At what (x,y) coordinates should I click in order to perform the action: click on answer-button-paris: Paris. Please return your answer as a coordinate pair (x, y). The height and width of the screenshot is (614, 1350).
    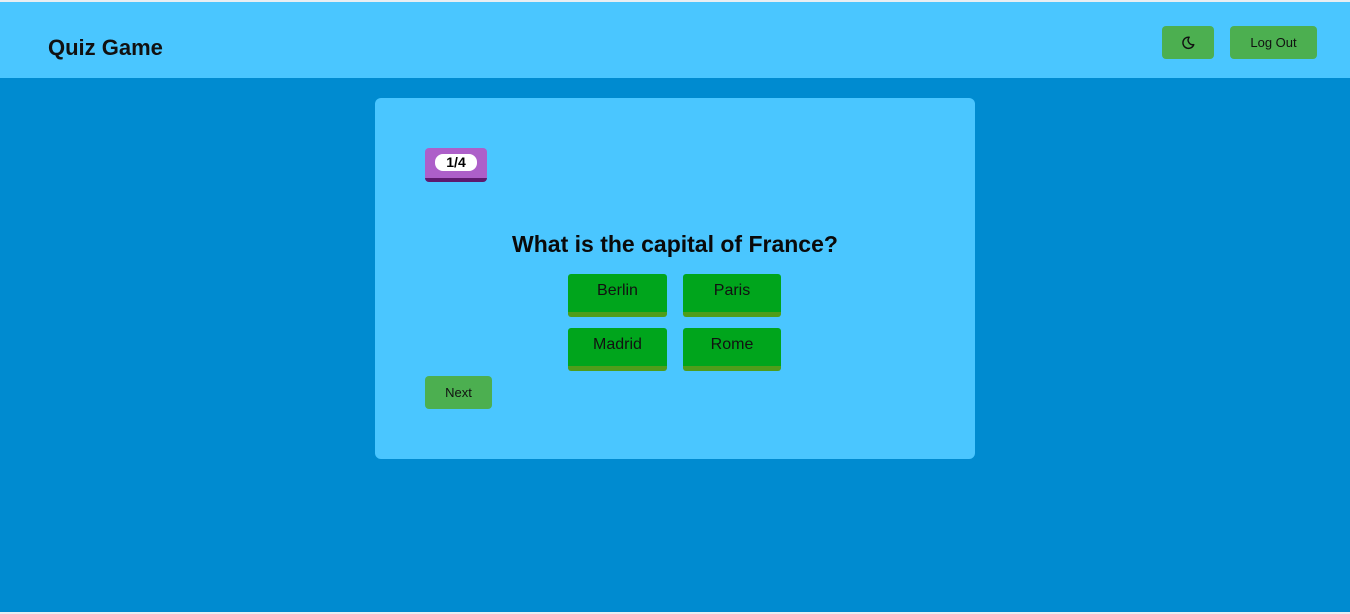
    Looking at the image, I should click on (732, 295).